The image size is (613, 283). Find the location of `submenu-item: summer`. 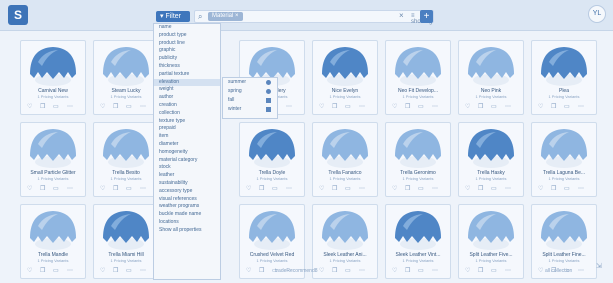

submenu-item: summer is located at coordinates (250, 82).